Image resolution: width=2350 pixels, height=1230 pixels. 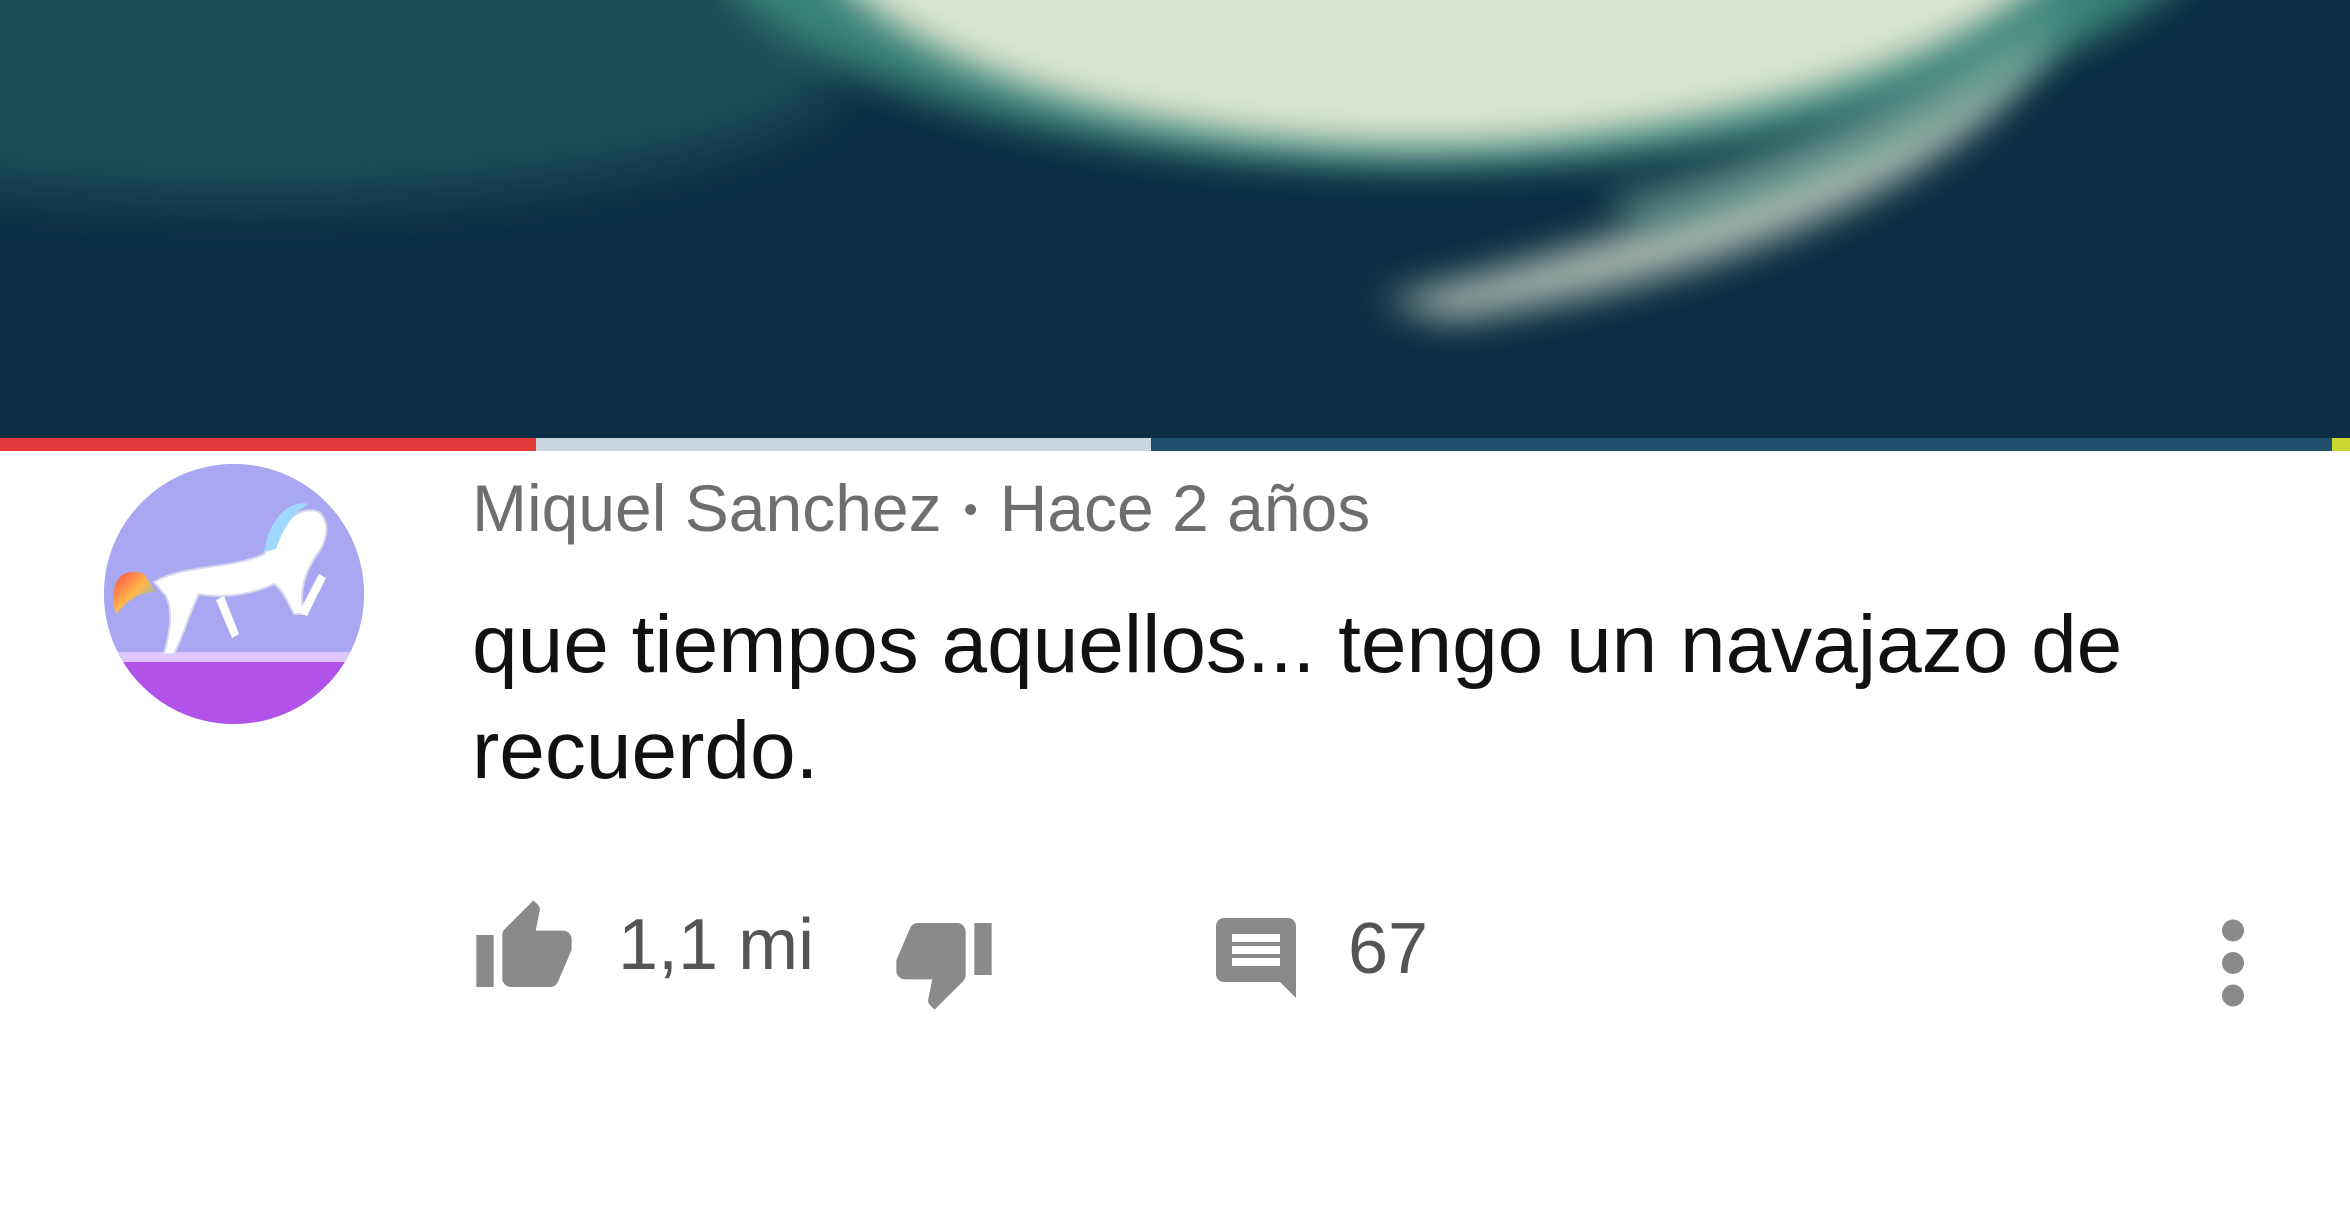 I want to click on white-horse-avatar, so click(x=234, y=594).